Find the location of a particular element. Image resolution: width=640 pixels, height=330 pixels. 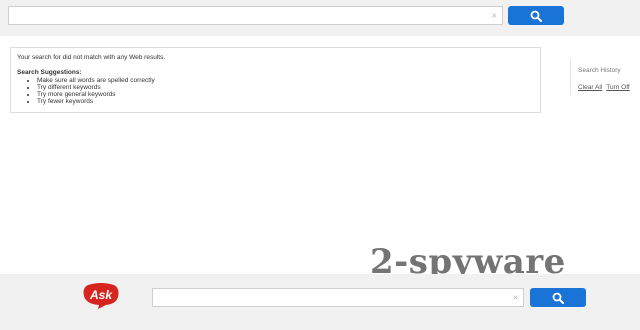

top-search-field-wrapper: × is located at coordinates (255, 15).